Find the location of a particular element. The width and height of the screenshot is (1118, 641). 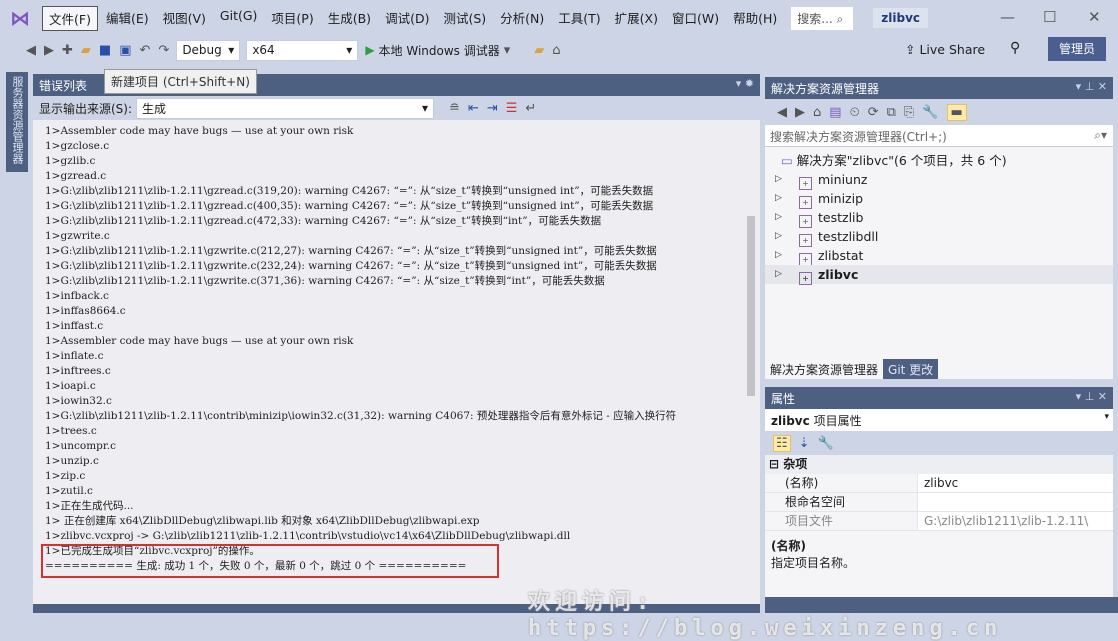

project-node: ▷ + minizip is located at coordinates (939, 199).